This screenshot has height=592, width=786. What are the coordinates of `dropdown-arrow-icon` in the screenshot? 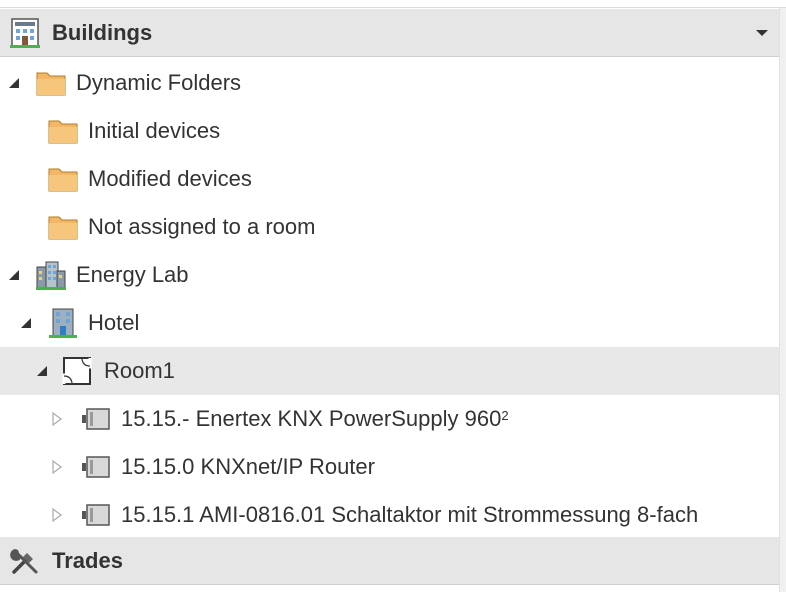 It's located at (762, 33).